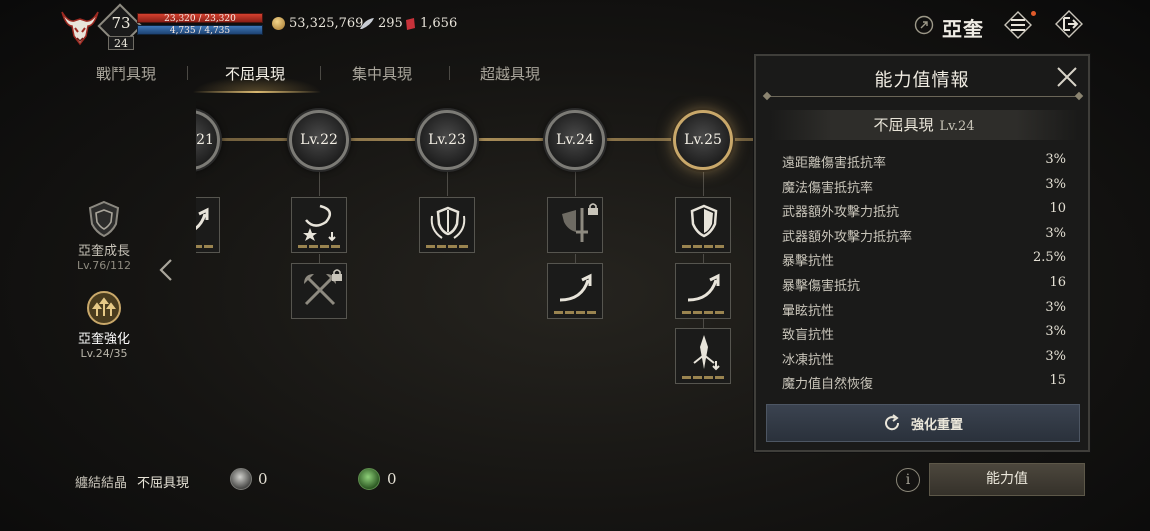 Image resolution: width=1150 pixels, height=531 pixels. I want to click on tree-node-23: Lv.23, so click(447, 140).